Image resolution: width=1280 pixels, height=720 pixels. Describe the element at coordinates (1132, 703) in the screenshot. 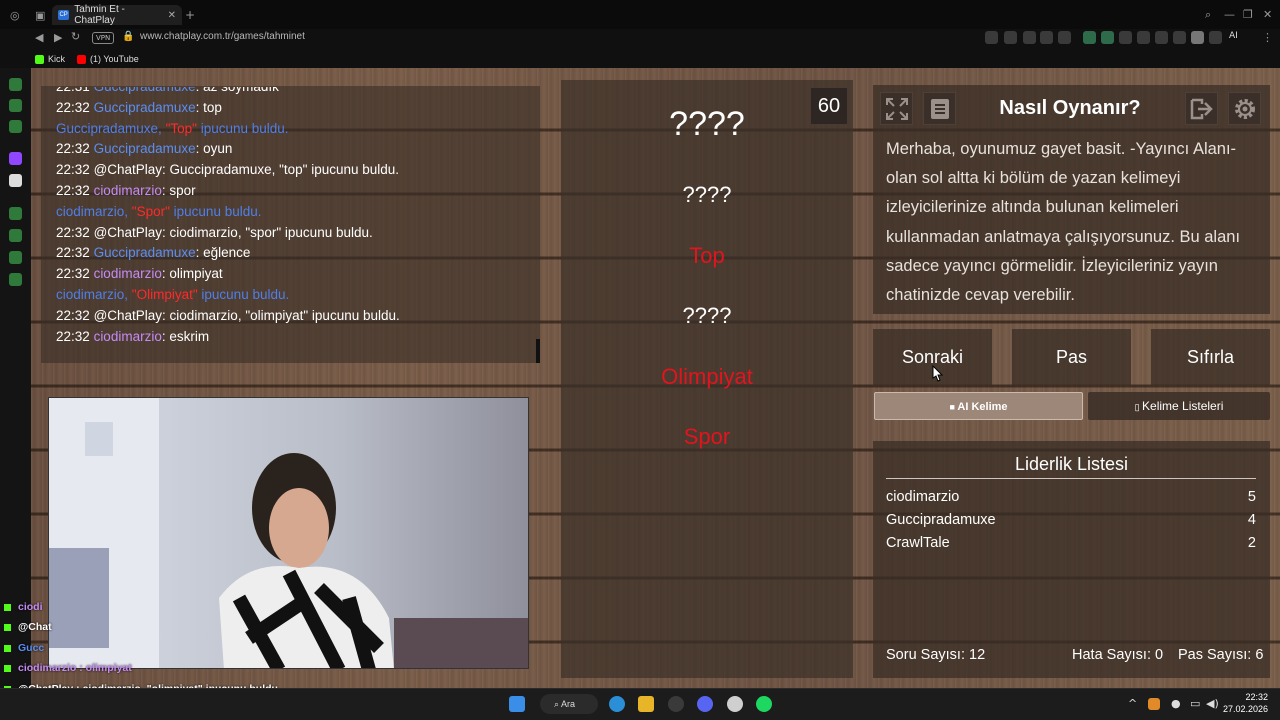

I see `tray-chevron-icon: ^` at that location.